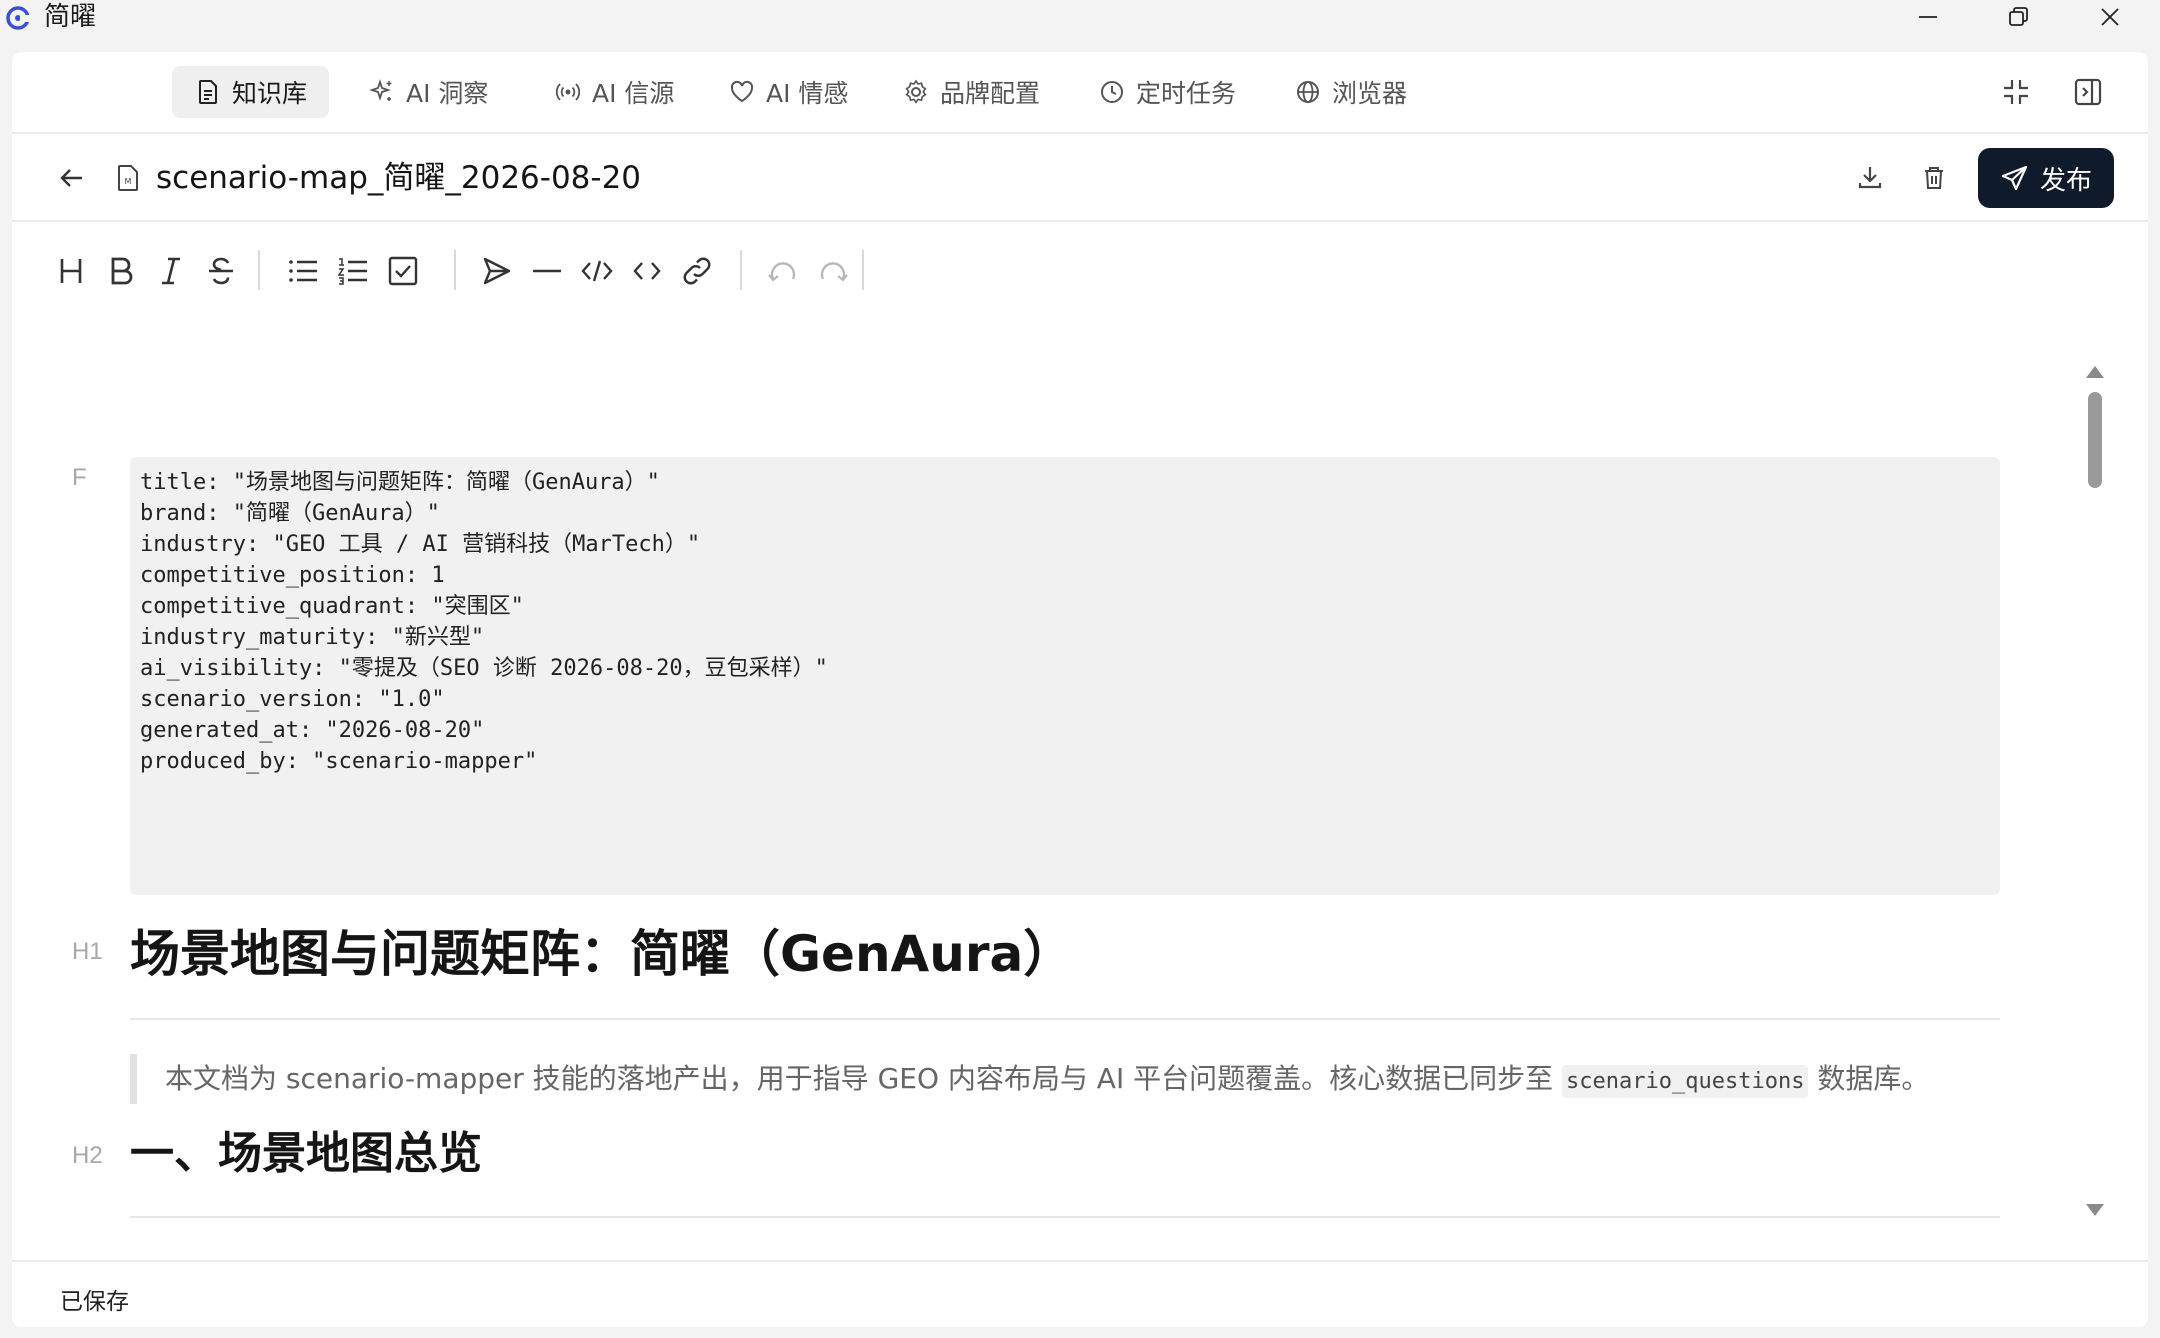 The image size is (2160, 1338). Describe the element at coordinates (1080, 274) in the screenshot. I see `format-toolbar` at that location.